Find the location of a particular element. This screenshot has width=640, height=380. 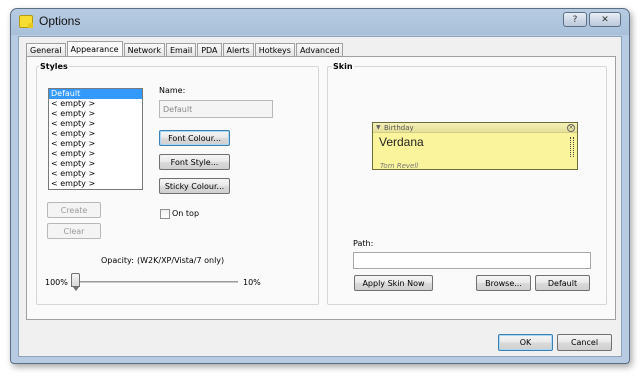

tab-advanced: Advanced is located at coordinates (319, 49).